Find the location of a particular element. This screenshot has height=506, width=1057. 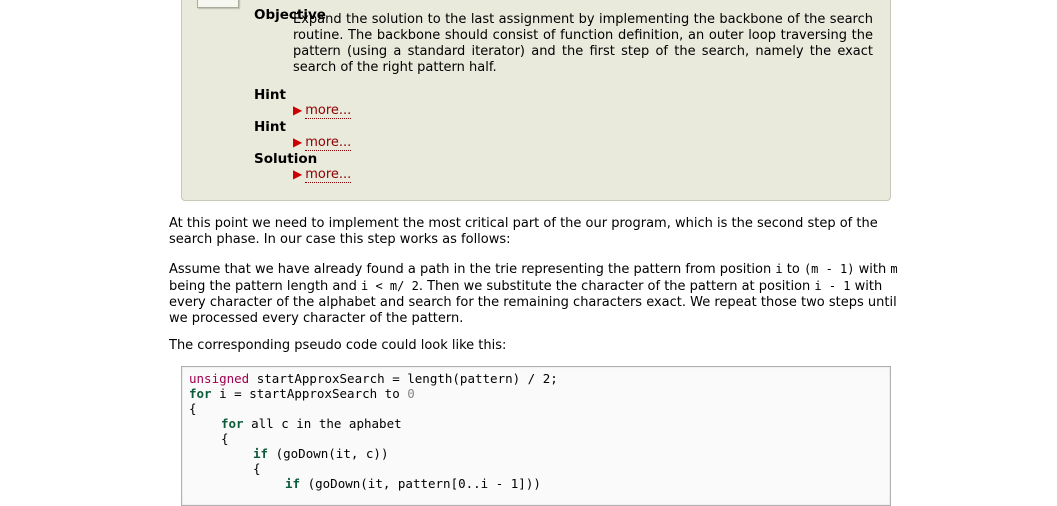

inline-code: i is located at coordinates (779, 269).